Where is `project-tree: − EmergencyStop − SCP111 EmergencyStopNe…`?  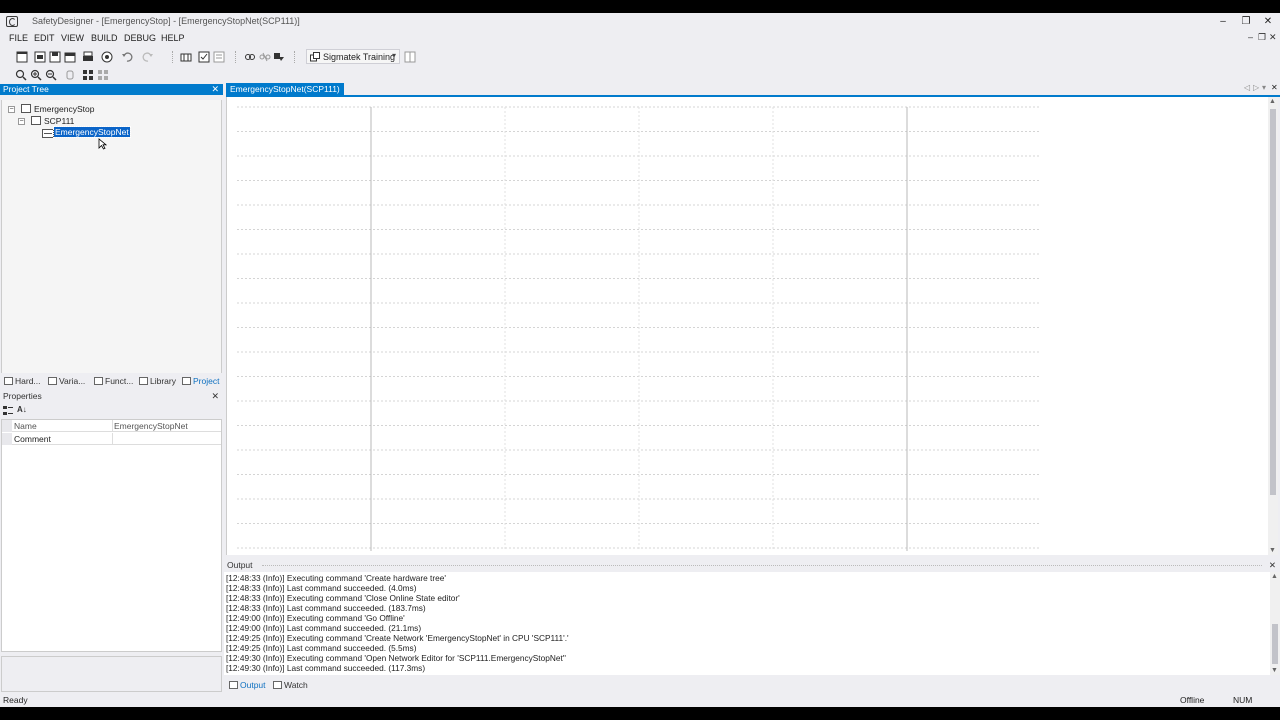
project-tree: − EmergencyStop − SCP111 EmergencyStopNe… is located at coordinates (111, 237).